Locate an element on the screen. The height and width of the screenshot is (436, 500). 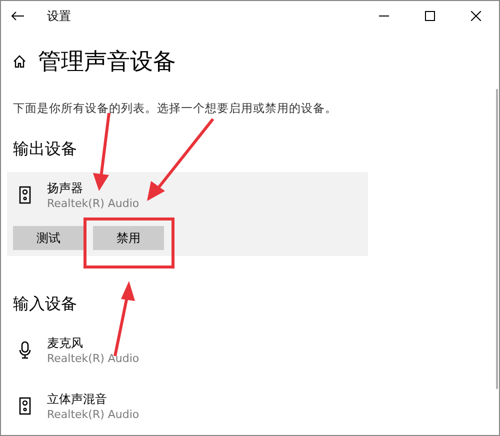
device-item: 扬声器 Realtek(R) Audio 测试 禁用 is located at coordinates (187, 214).